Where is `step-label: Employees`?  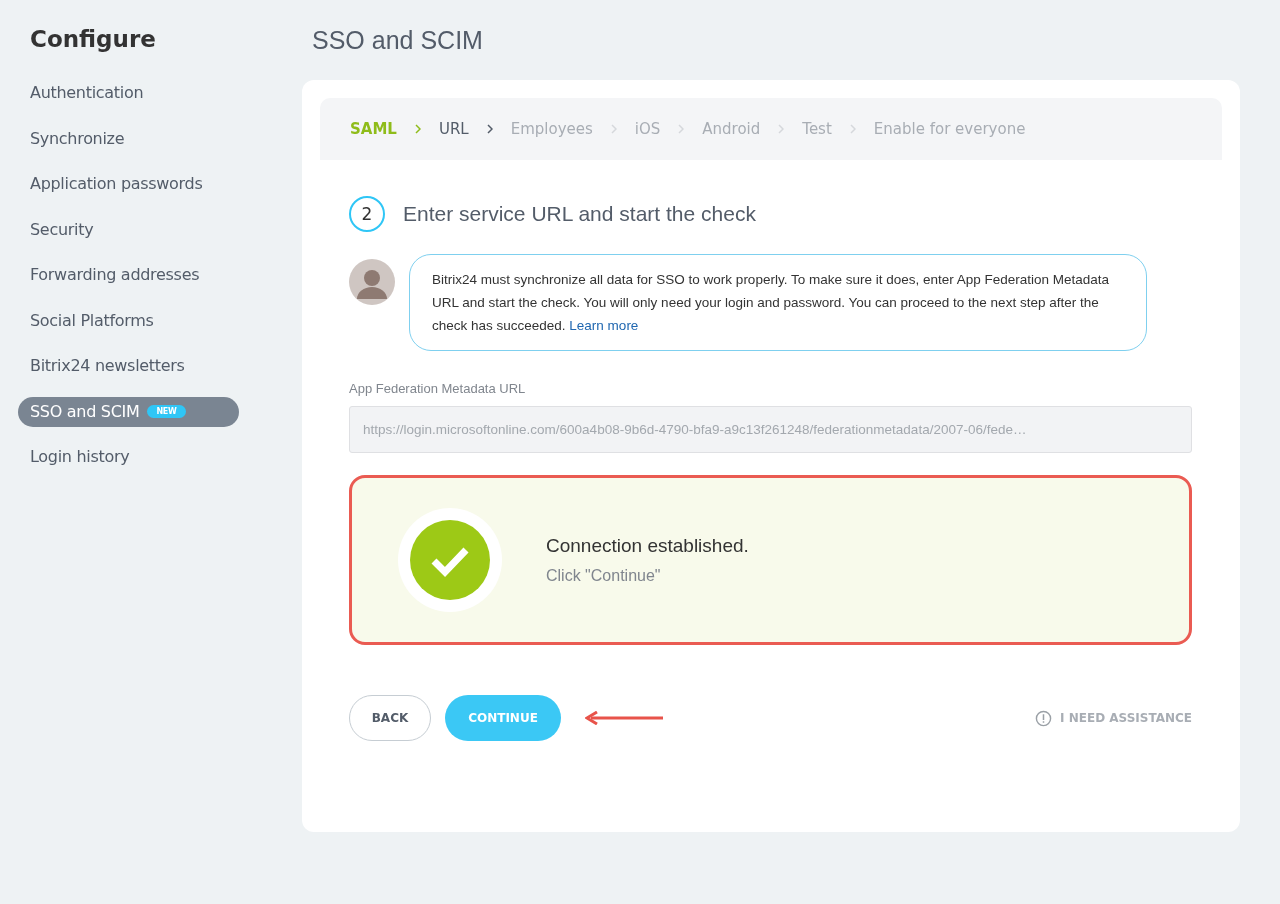 step-label: Employees is located at coordinates (551, 129).